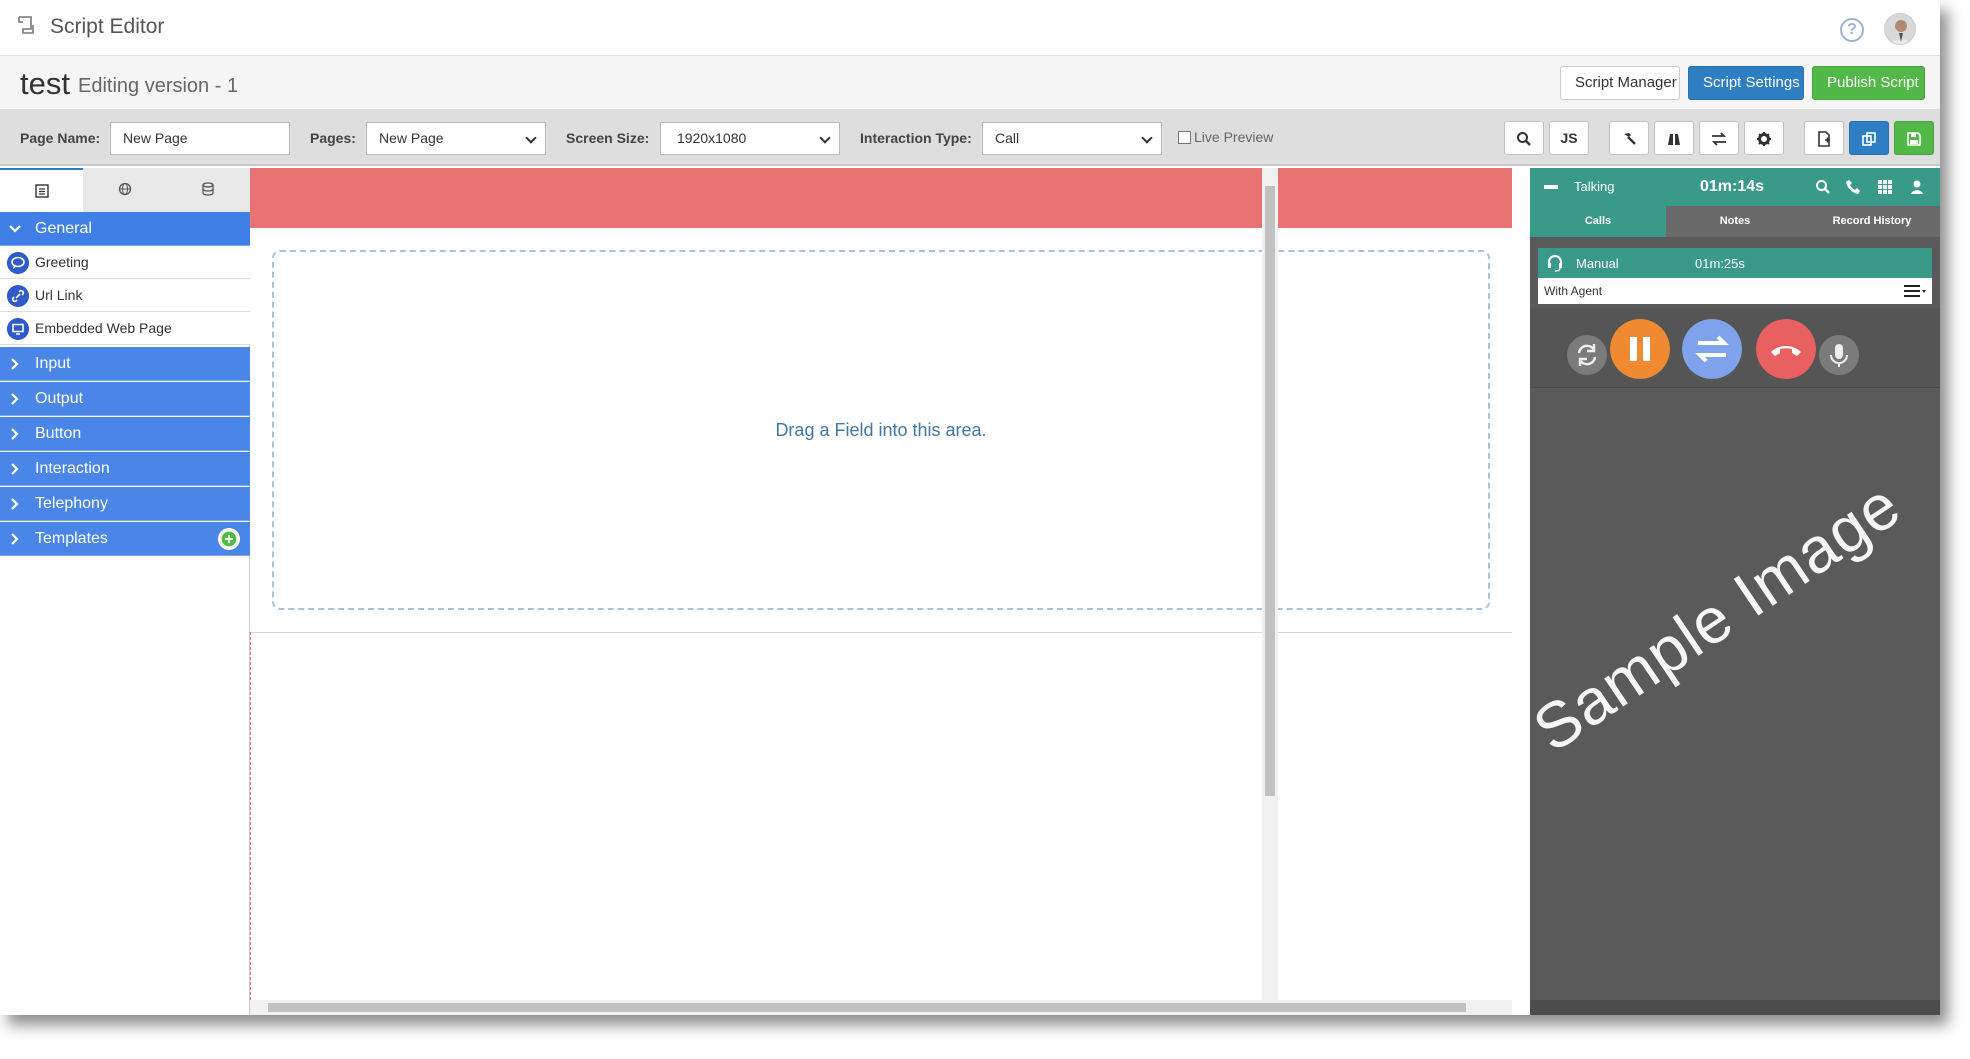 The height and width of the screenshot is (1059, 1970). What do you see at coordinates (1551, 187) in the screenshot?
I see `minimize-icon` at bounding box center [1551, 187].